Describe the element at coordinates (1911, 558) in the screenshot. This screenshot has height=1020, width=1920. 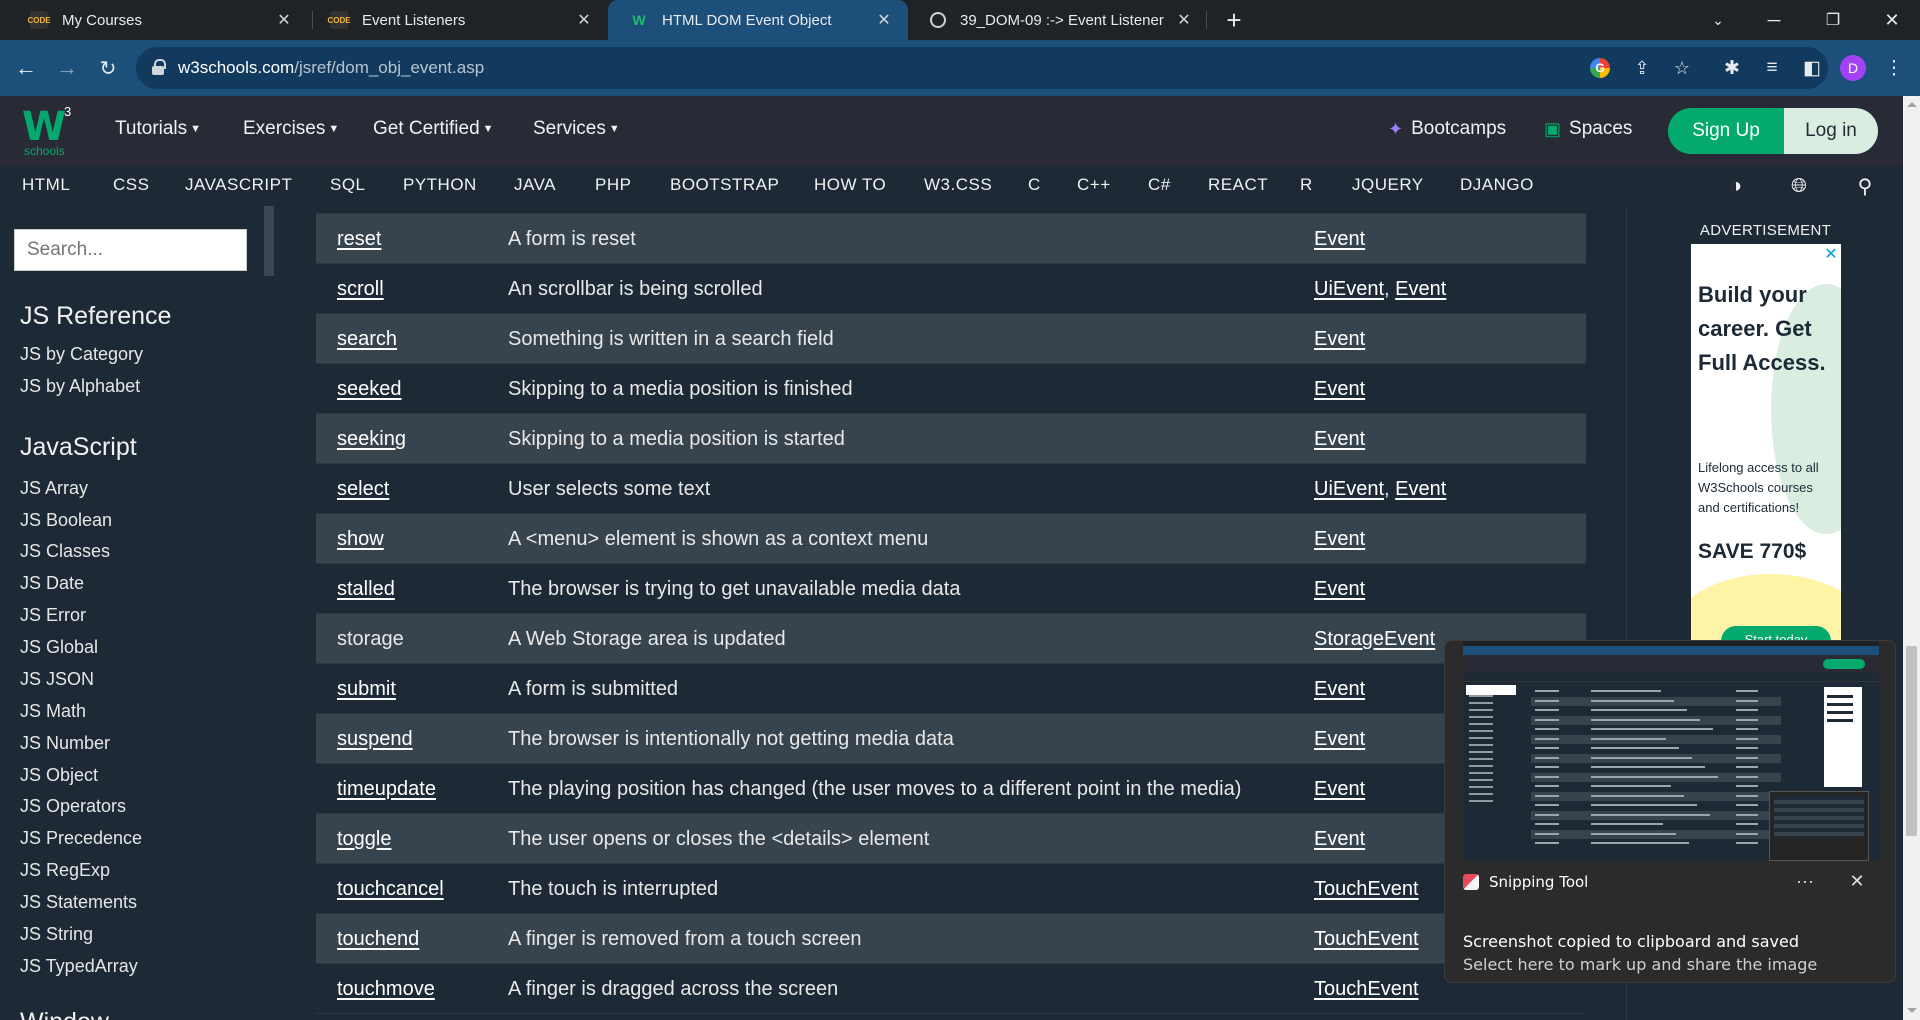
I see `page-scrollbar` at that location.